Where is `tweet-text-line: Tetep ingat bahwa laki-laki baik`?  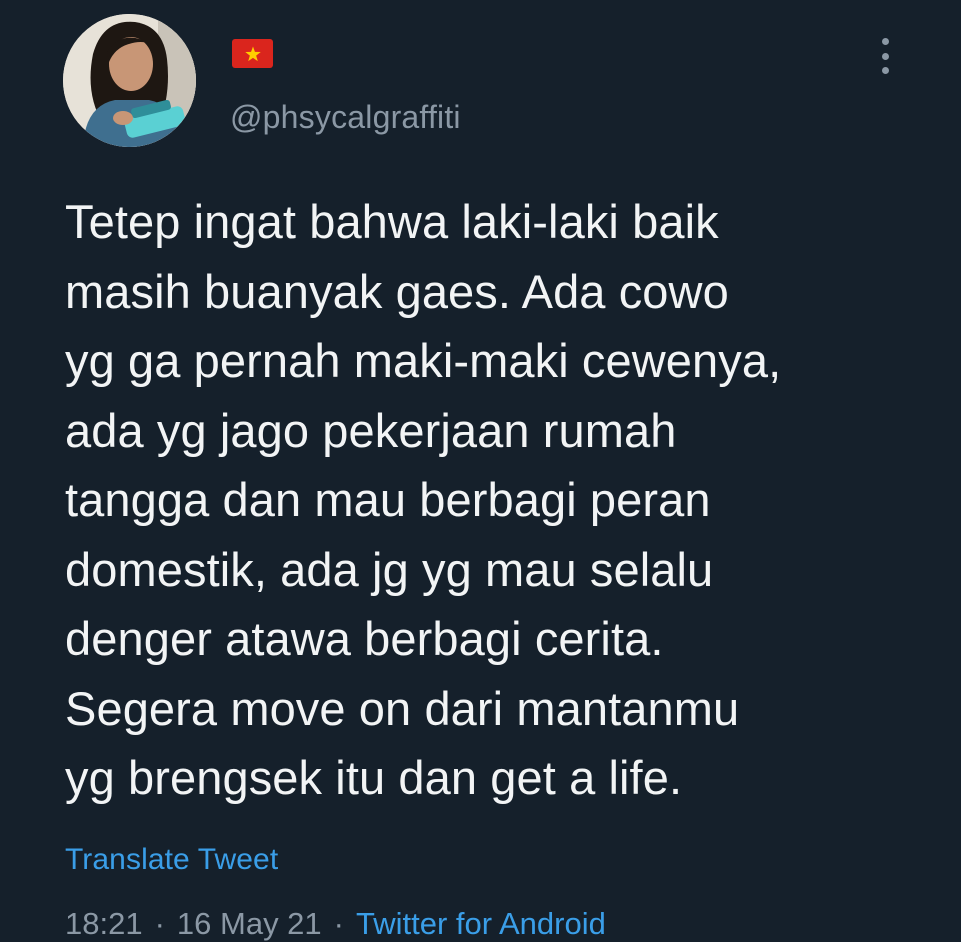 tweet-text-line: Tetep ingat bahwa laki-laki baik is located at coordinates (392, 221).